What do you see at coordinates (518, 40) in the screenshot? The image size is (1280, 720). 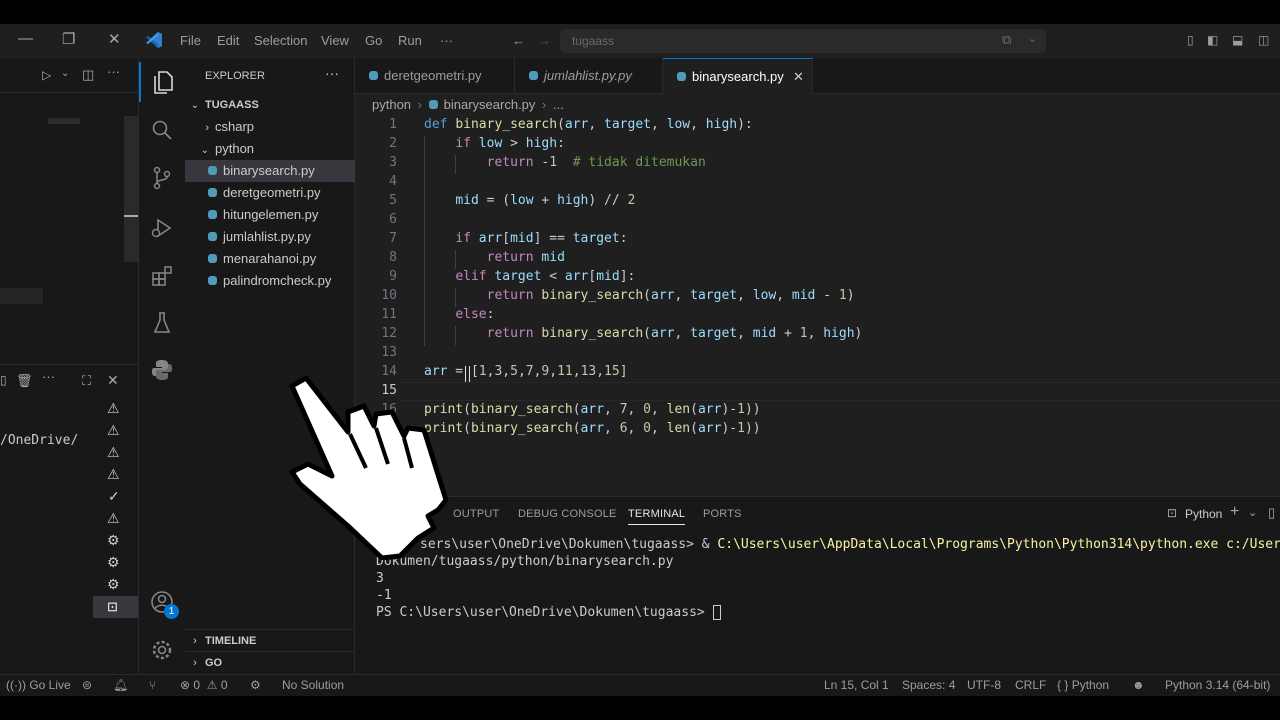 I see `nav-back-icon: ←` at bounding box center [518, 40].